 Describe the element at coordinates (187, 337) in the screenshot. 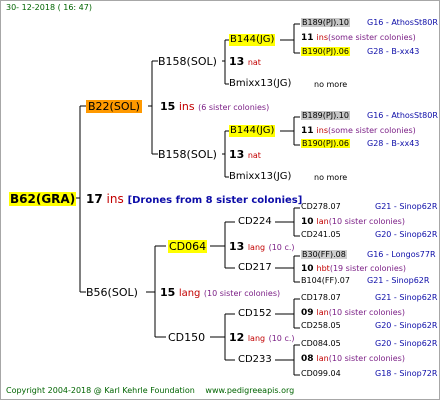

I see `node-cd150: CD150` at that location.